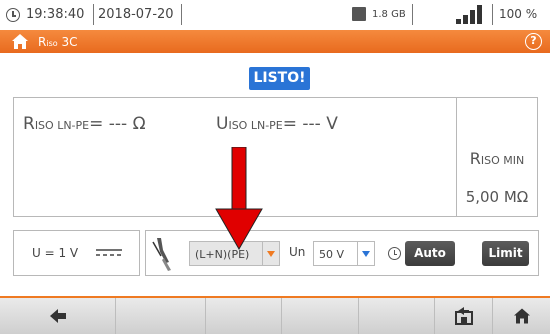  I want to click on voltage-panel: U = 1 V, so click(76, 253).